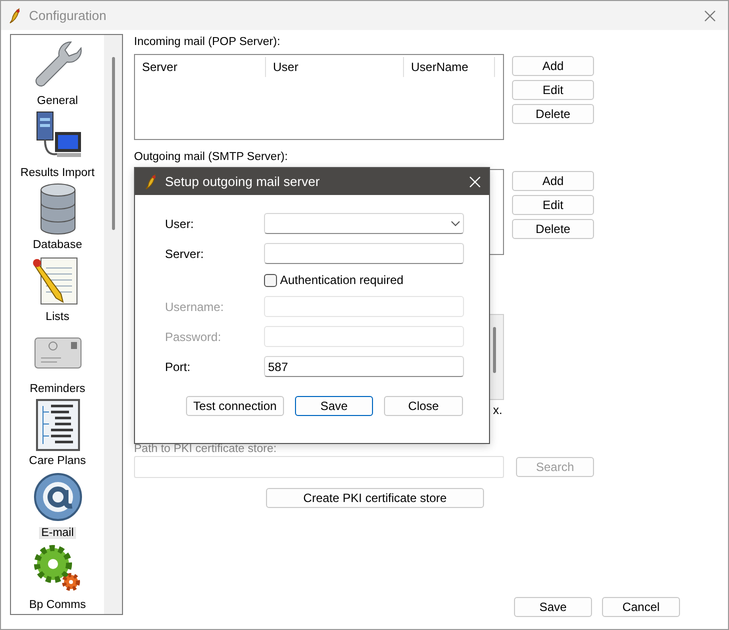 This screenshot has width=729, height=630. Describe the element at coordinates (180, 223) in the screenshot. I see `field-label: User:` at that location.